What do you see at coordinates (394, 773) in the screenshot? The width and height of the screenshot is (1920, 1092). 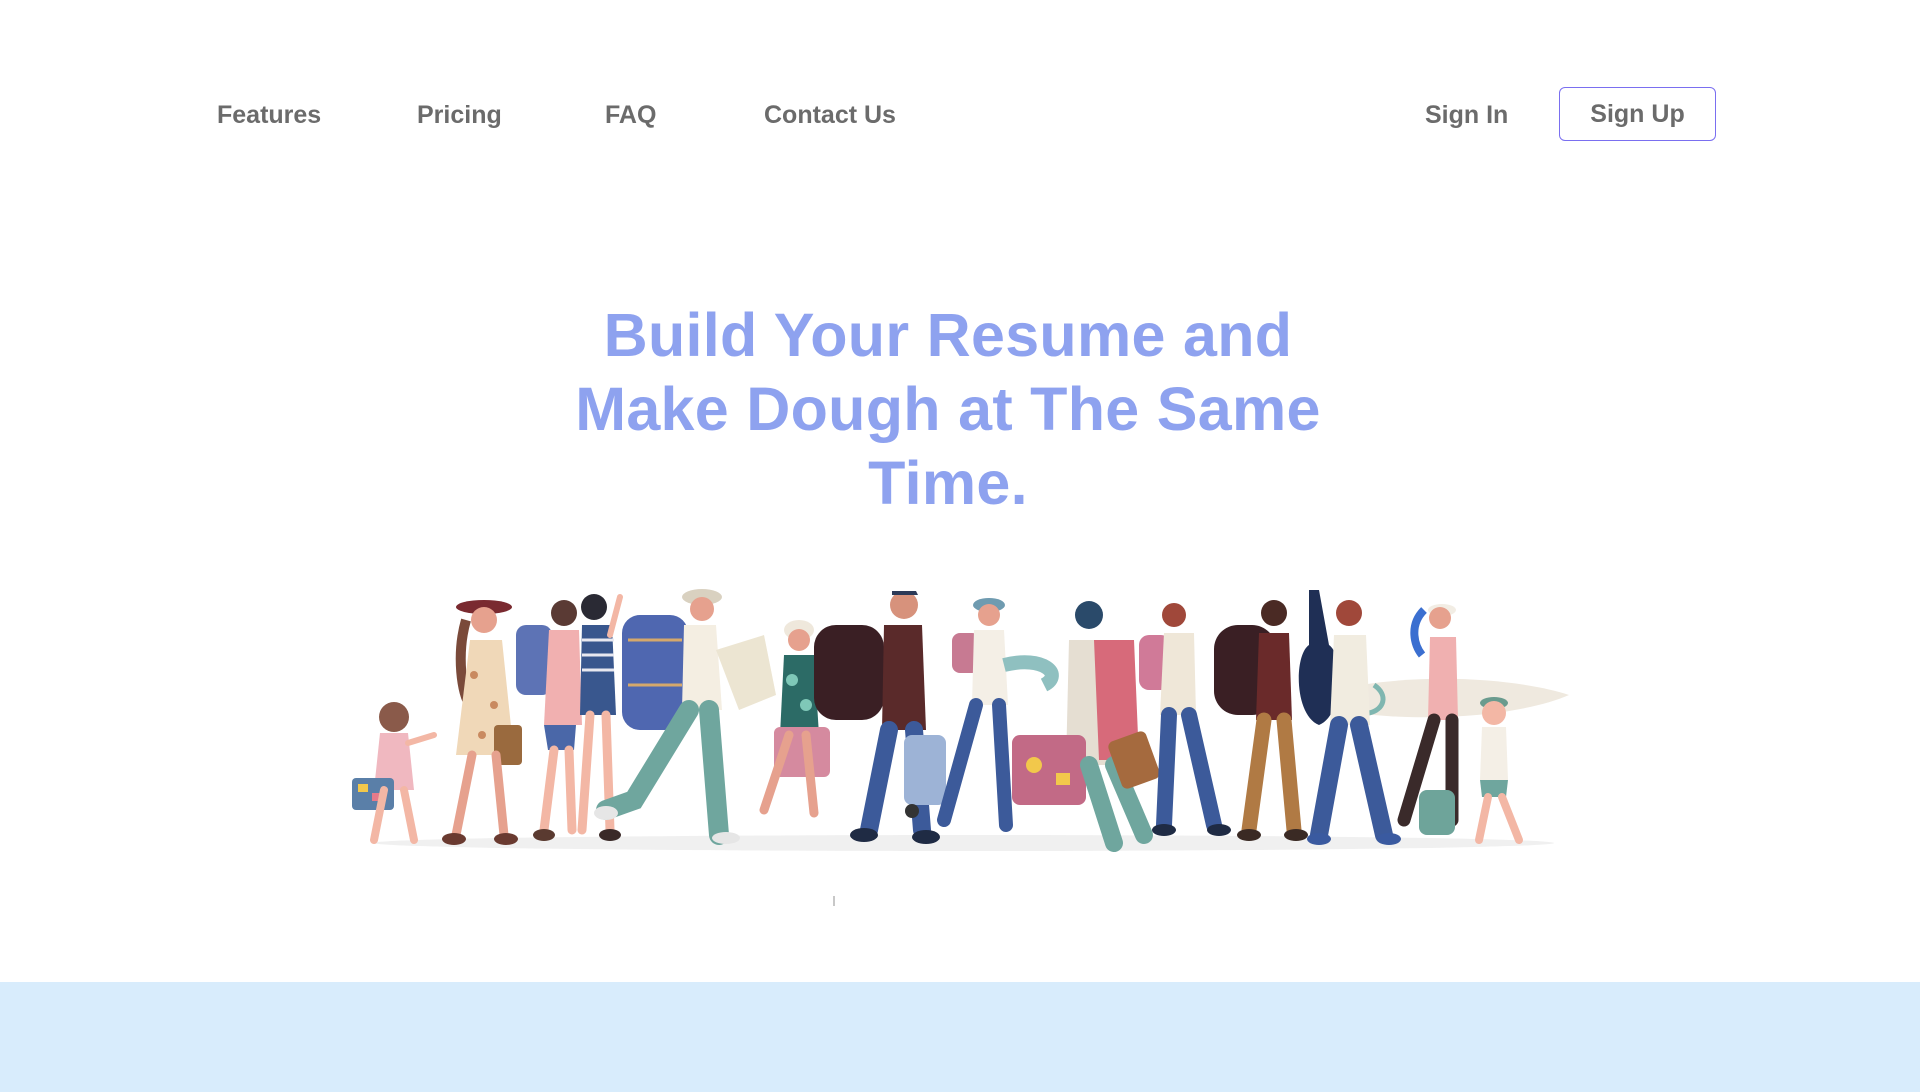 I see `traveler-child` at bounding box center [394, 773].